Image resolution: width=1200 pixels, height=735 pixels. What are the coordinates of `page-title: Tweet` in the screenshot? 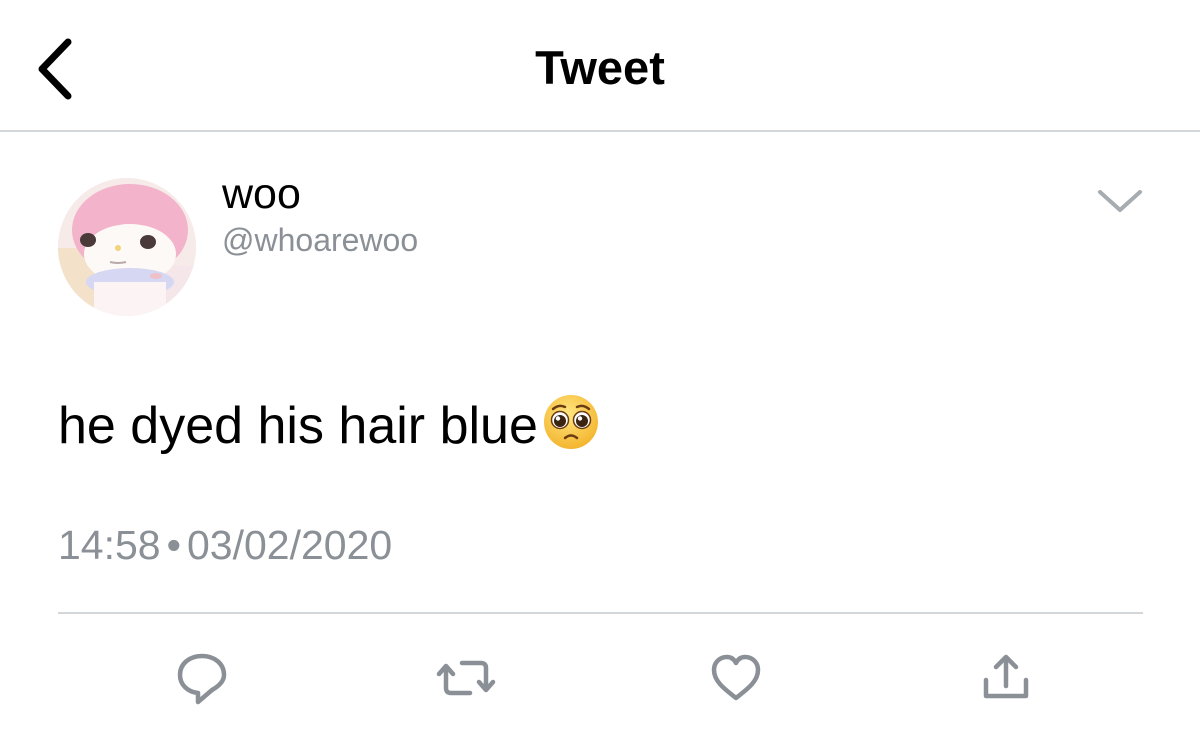 It's located at (600, 67).